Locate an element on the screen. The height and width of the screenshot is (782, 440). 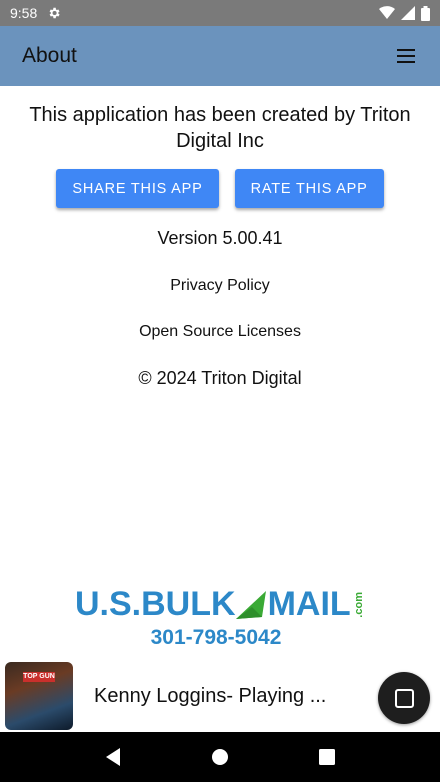
rate-app-button: RATE THIS APP is located at coordinates (309, 188).